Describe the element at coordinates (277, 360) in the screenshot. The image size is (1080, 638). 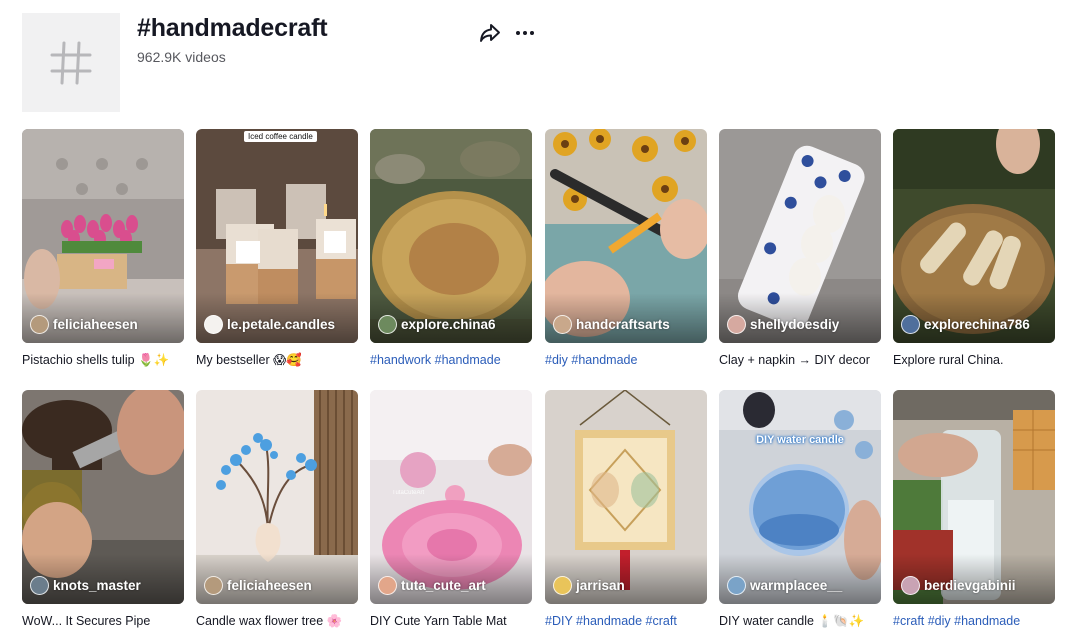
I see `video-caption: My bestseller 😱🥰` at that location.